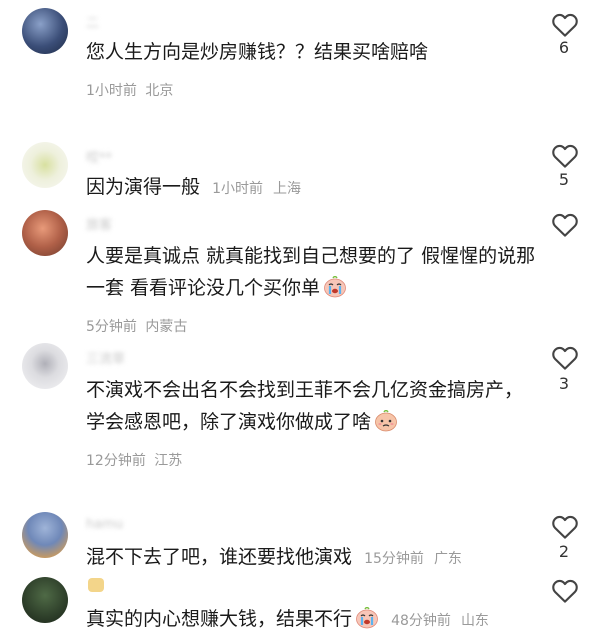 The image size is (601, 640). Describe the element at coordinates (564, 179) in the screenshot. I see `like-count: 5` at that location.